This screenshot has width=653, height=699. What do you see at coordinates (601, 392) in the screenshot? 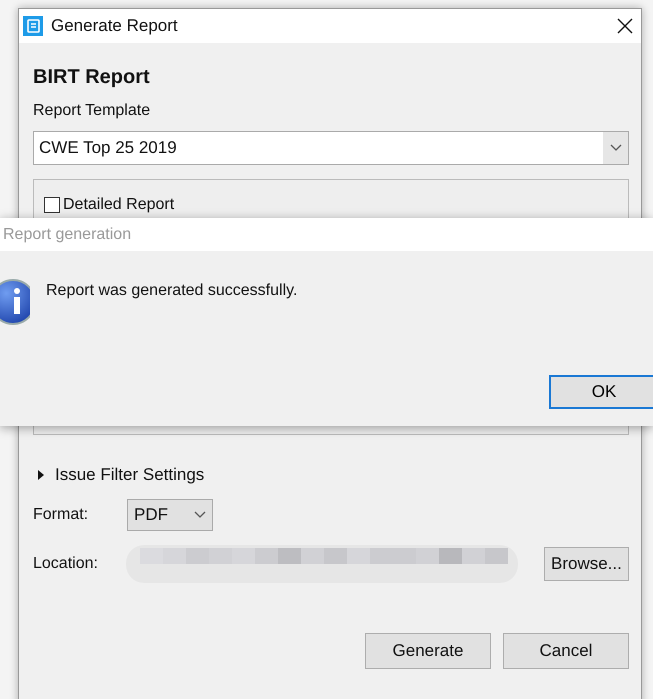
I see `ok-button: OK` at bounding box center [601, 392].